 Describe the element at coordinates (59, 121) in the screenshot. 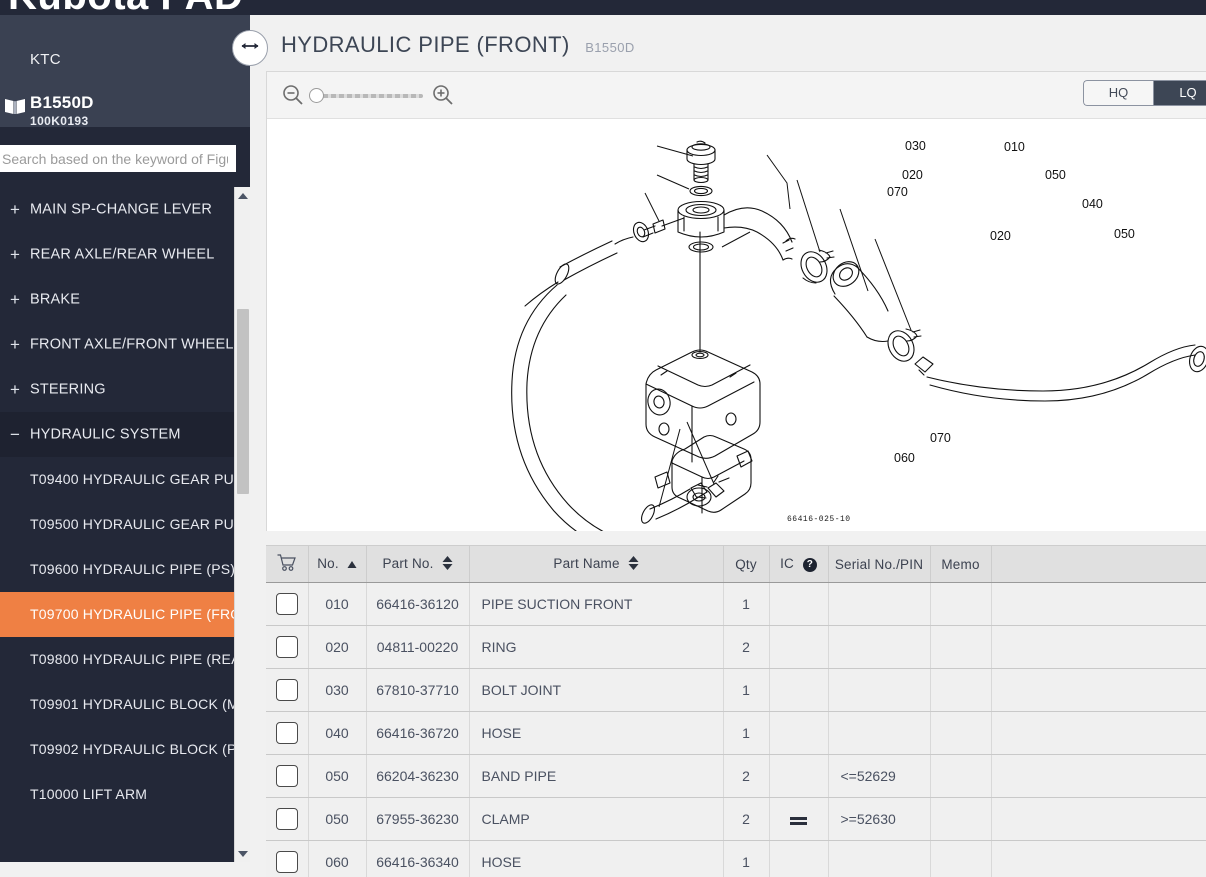

I see `machine-serial: 100K0193` at that location.